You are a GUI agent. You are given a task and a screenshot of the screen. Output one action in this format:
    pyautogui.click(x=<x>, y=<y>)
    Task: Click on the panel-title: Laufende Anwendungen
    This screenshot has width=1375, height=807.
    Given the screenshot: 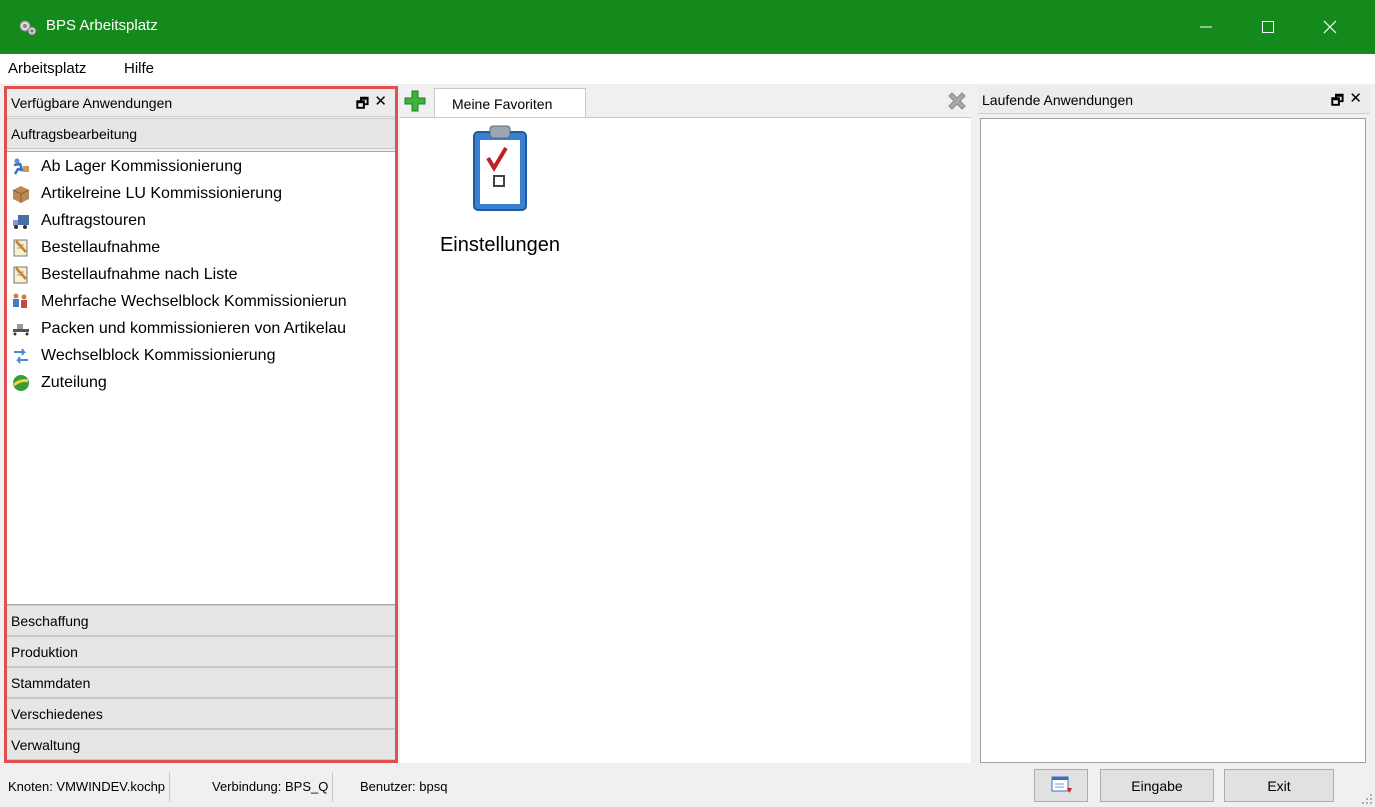 What is the action you would take?
    pyautogui.click(x=1058, y=100)
    